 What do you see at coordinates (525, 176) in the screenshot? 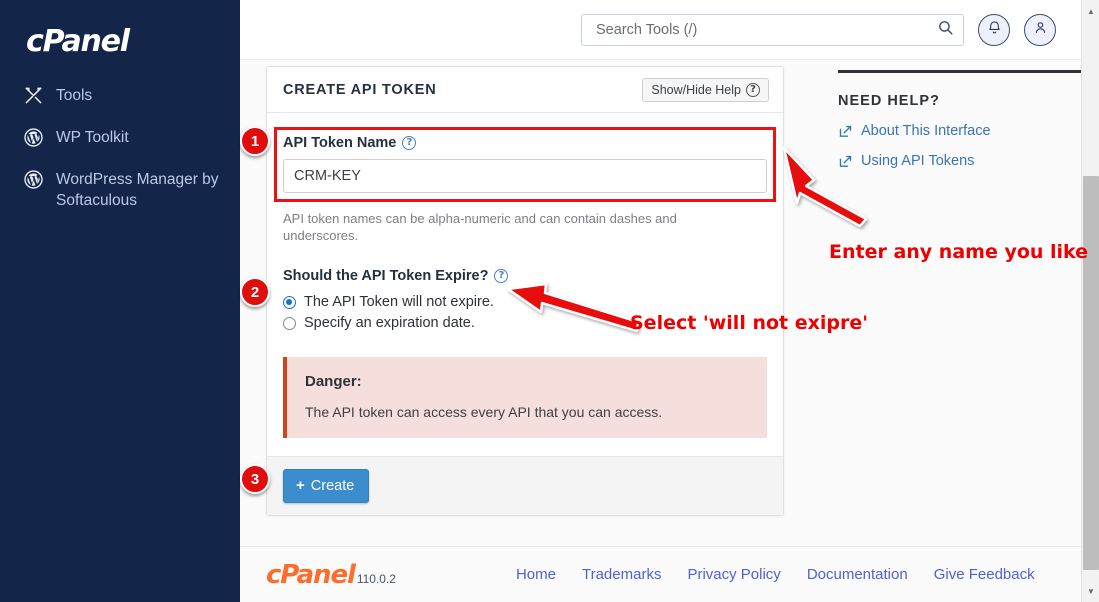
I see `api-token-name-input` at bounding box center [525, 176].